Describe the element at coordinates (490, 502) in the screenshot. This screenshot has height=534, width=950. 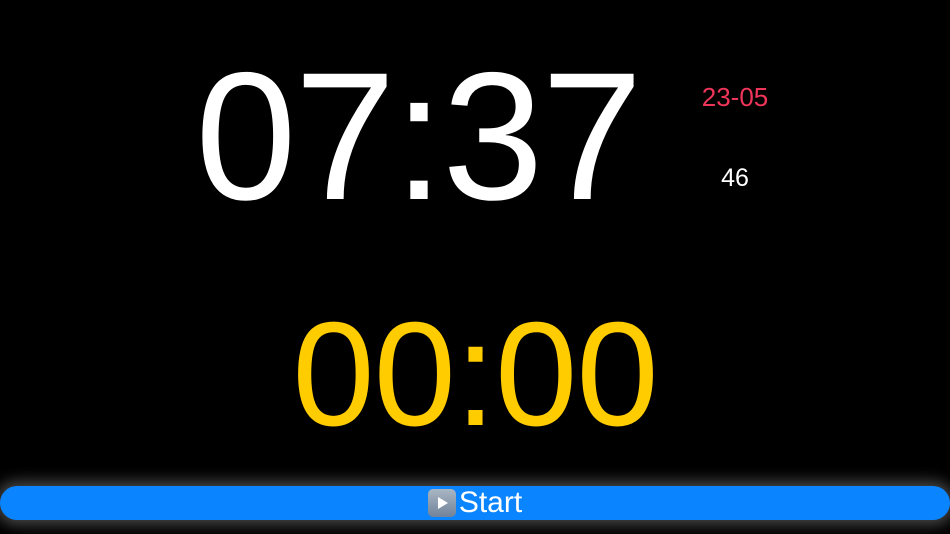
I see `start-button-label: Start` at that location.